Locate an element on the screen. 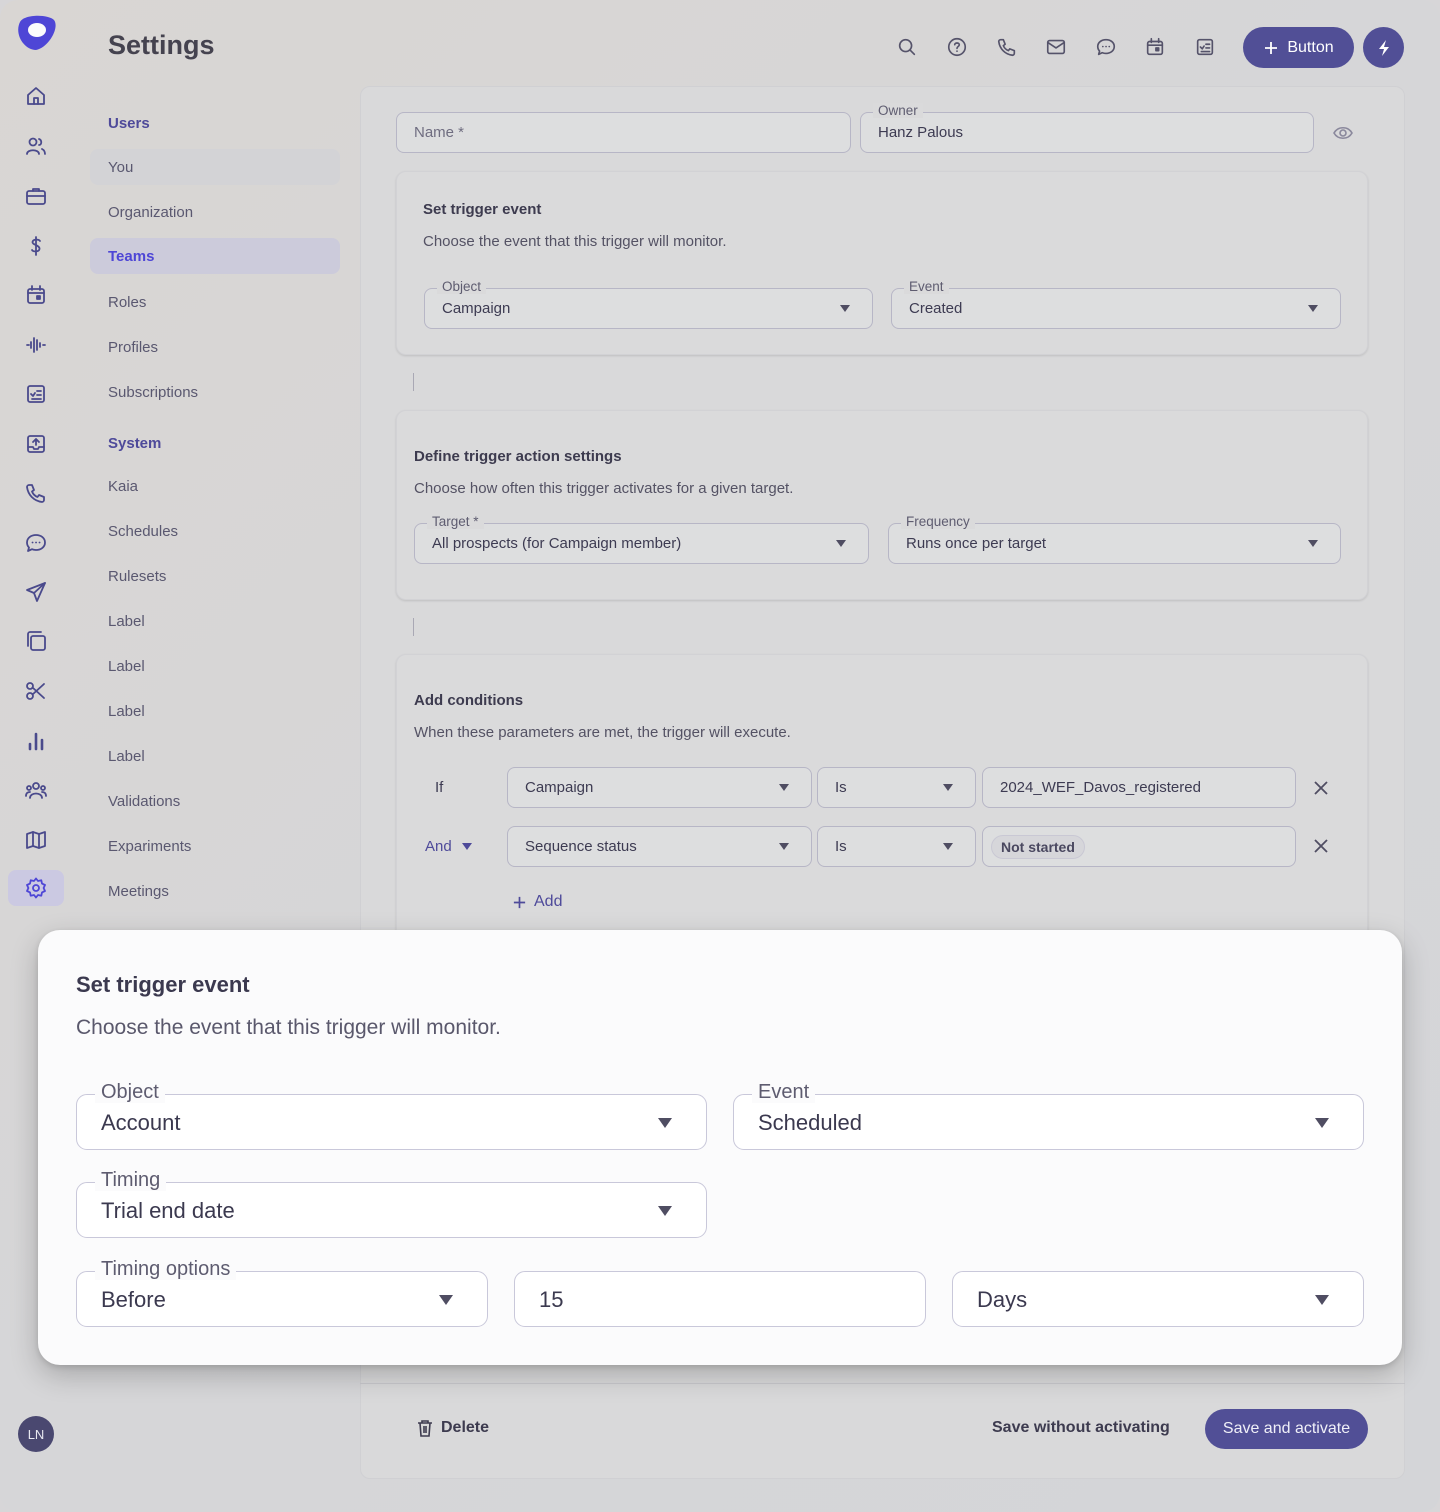 This screenshot has width=1440, height=1512. nav-section-users: Users is located at coordinates (129, 123).